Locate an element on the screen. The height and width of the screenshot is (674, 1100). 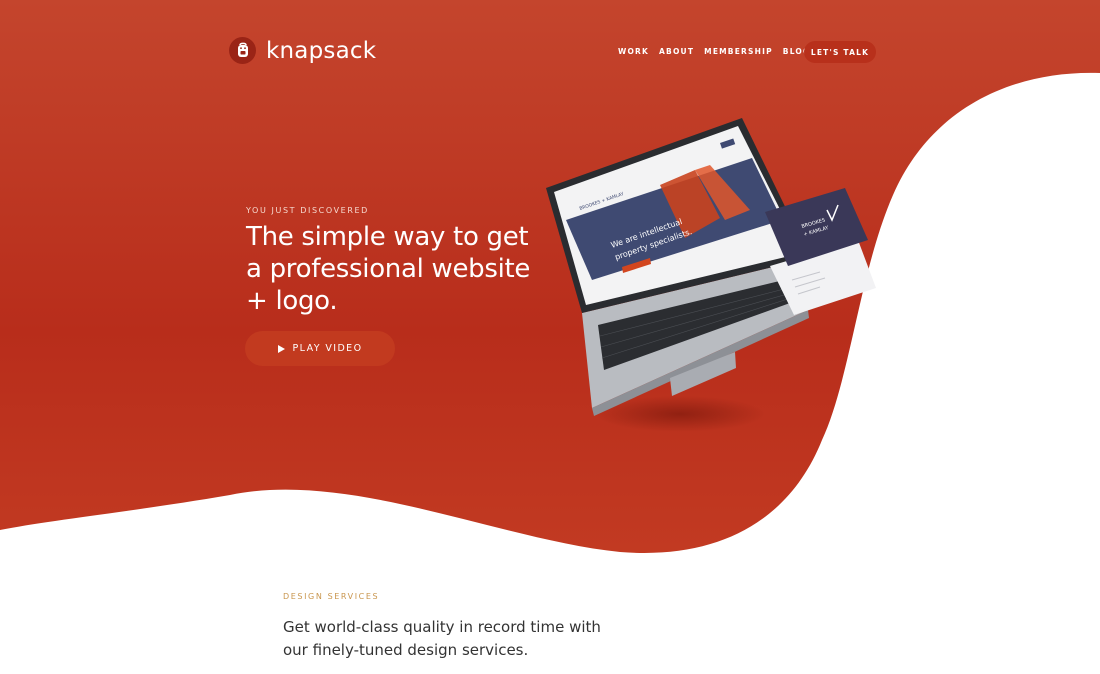
play-video-button: PLAY VIDEO is located at coordinates (320, 348).